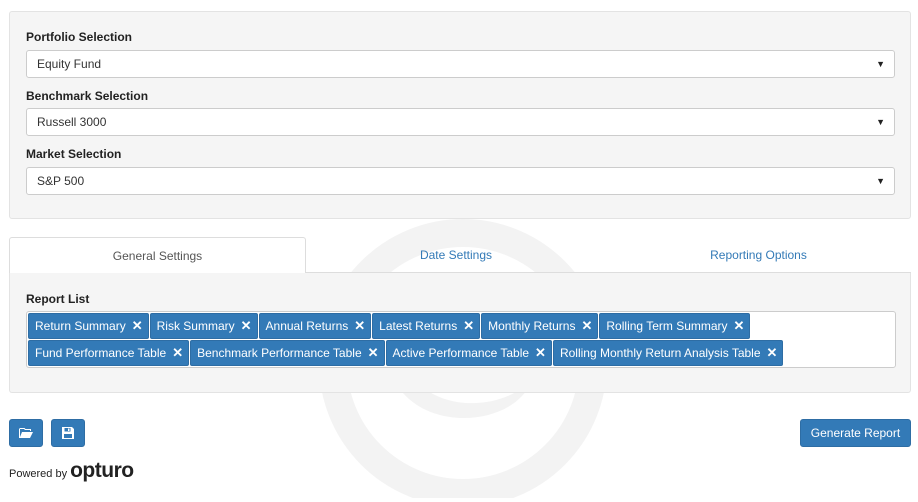 The image size is (918, 502). I want to click on benchmark-selection-label: Benchmark Selection, so click(87, 96).